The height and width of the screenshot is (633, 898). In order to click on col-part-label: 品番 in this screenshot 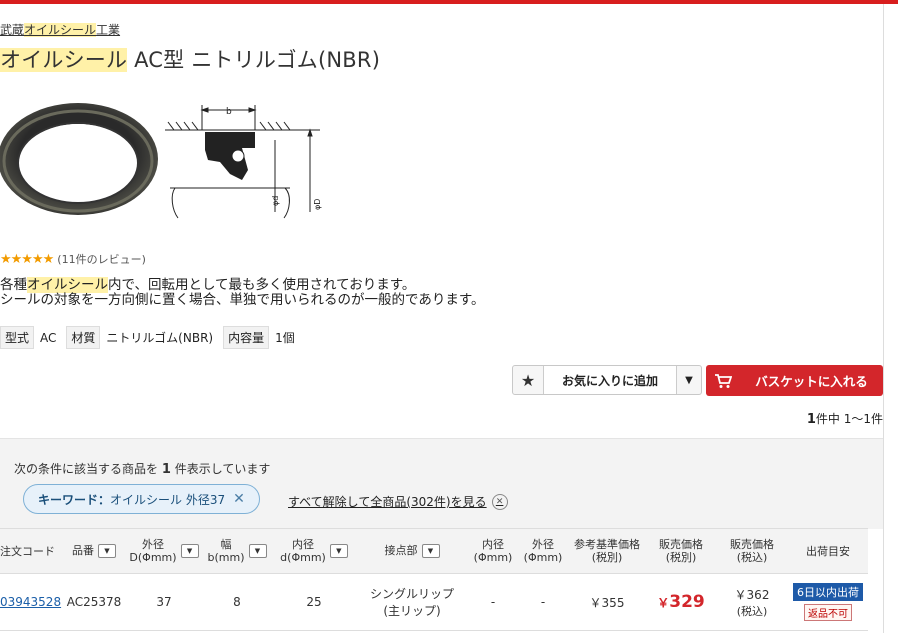, I will do `click(83, 550)`.